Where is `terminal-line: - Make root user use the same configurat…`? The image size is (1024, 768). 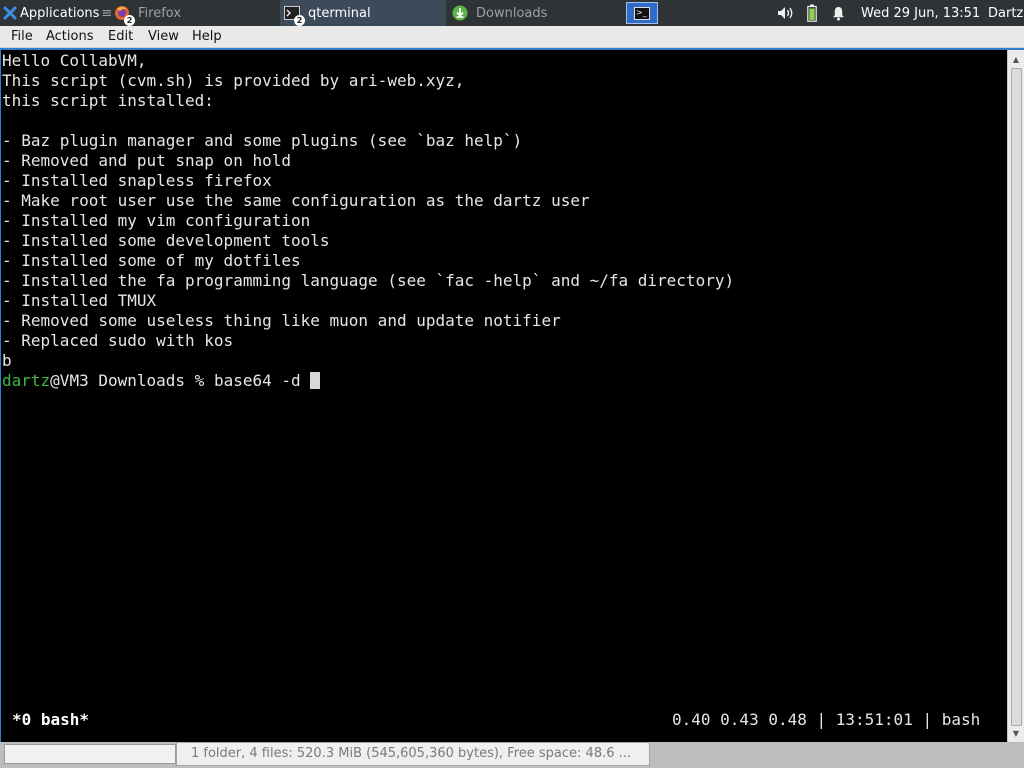 terminal-line: - Make root user use the same configurat… is located at coordinates (296, 200).